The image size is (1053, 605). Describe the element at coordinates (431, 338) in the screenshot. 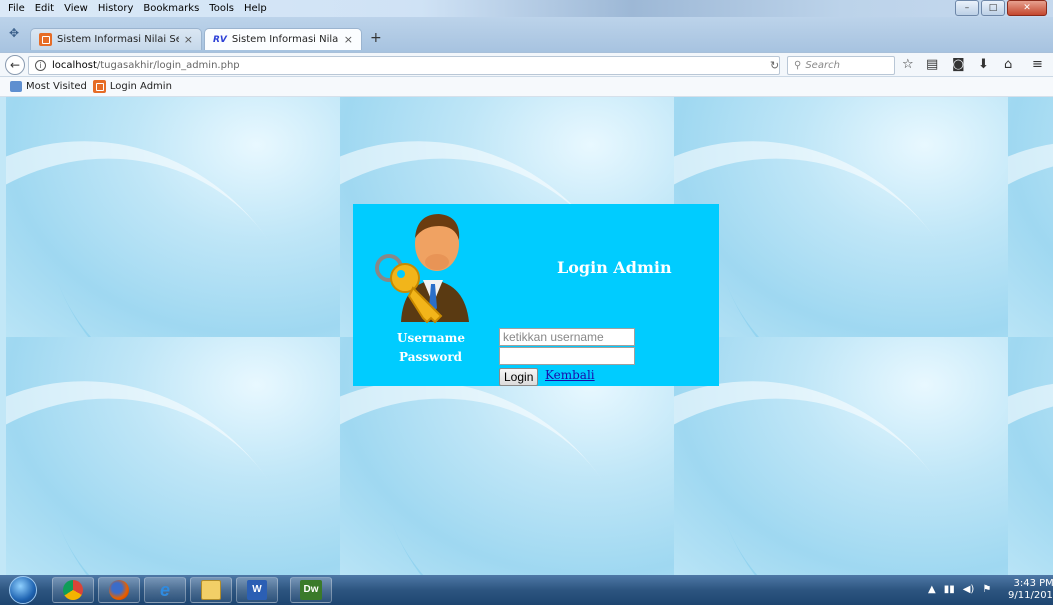

I see `username-label: Username` at that location.